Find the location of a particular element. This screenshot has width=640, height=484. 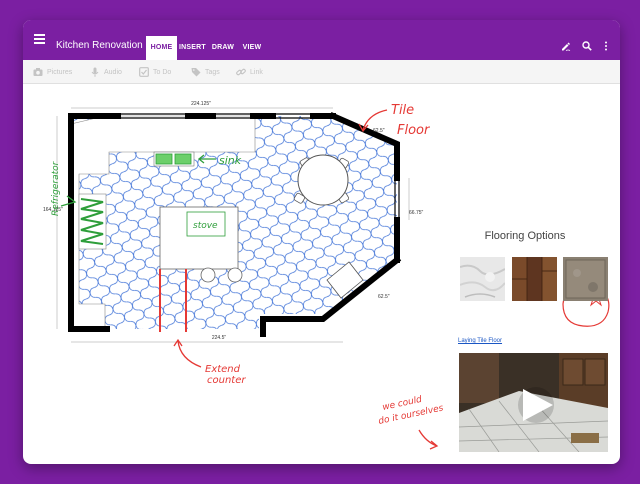

sink-annotation: sink is located at coordinates (230, 160).